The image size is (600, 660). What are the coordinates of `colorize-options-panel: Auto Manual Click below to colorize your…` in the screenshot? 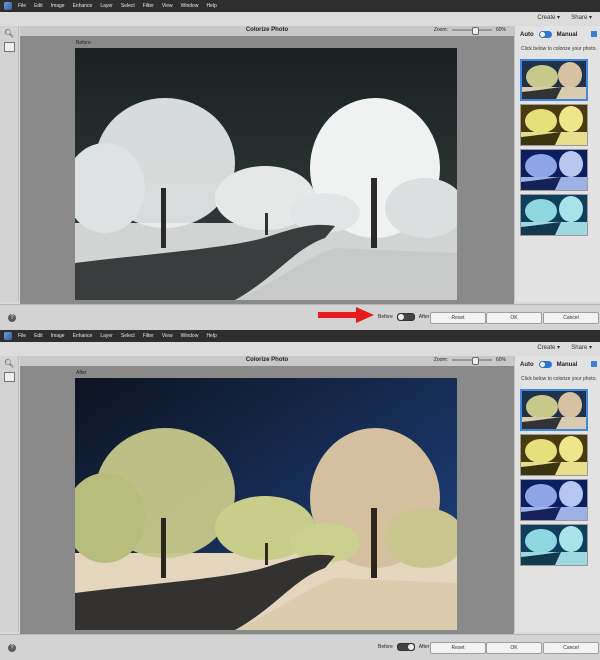 It's located at (557, 164).